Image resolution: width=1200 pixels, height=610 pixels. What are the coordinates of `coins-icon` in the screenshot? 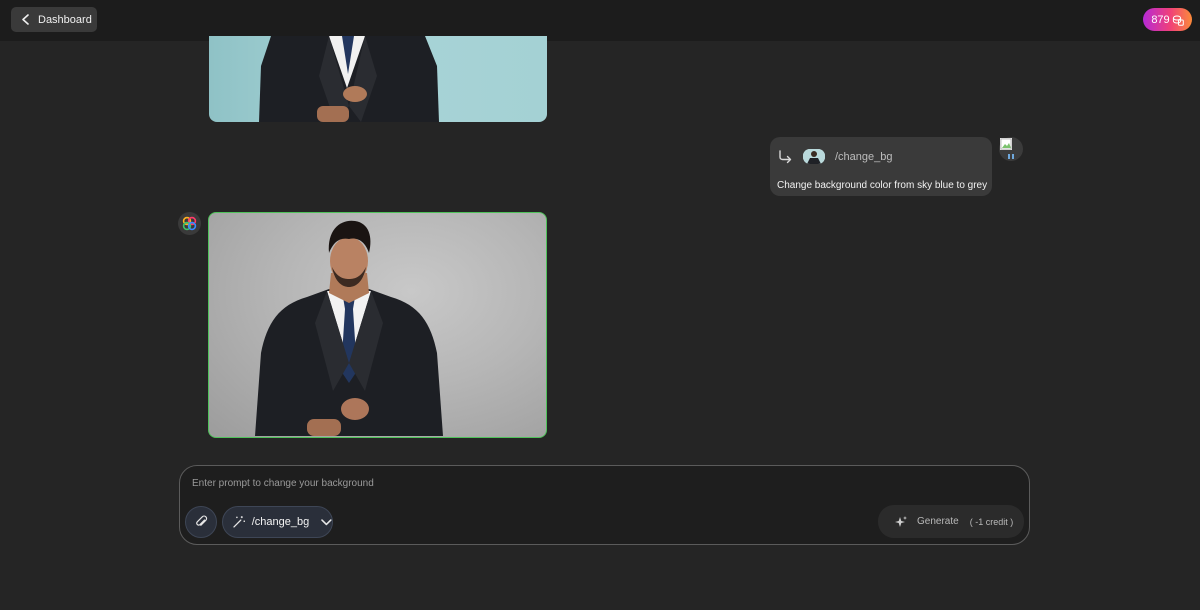 It's located at (1178, 20).